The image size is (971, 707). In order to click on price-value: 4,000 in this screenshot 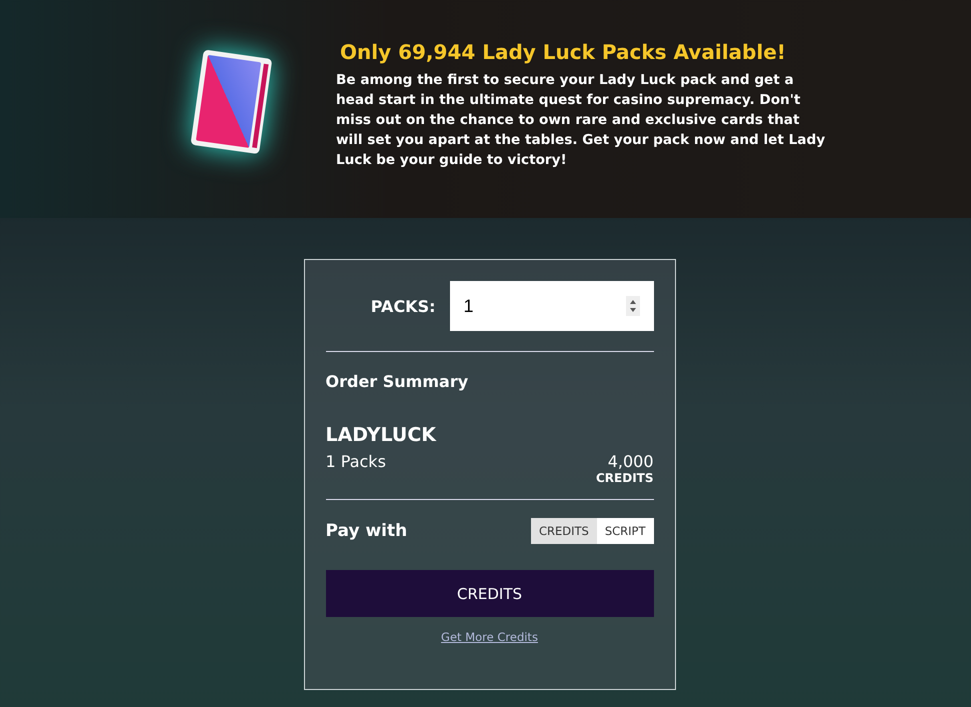, I will do `click(631, 461)`.